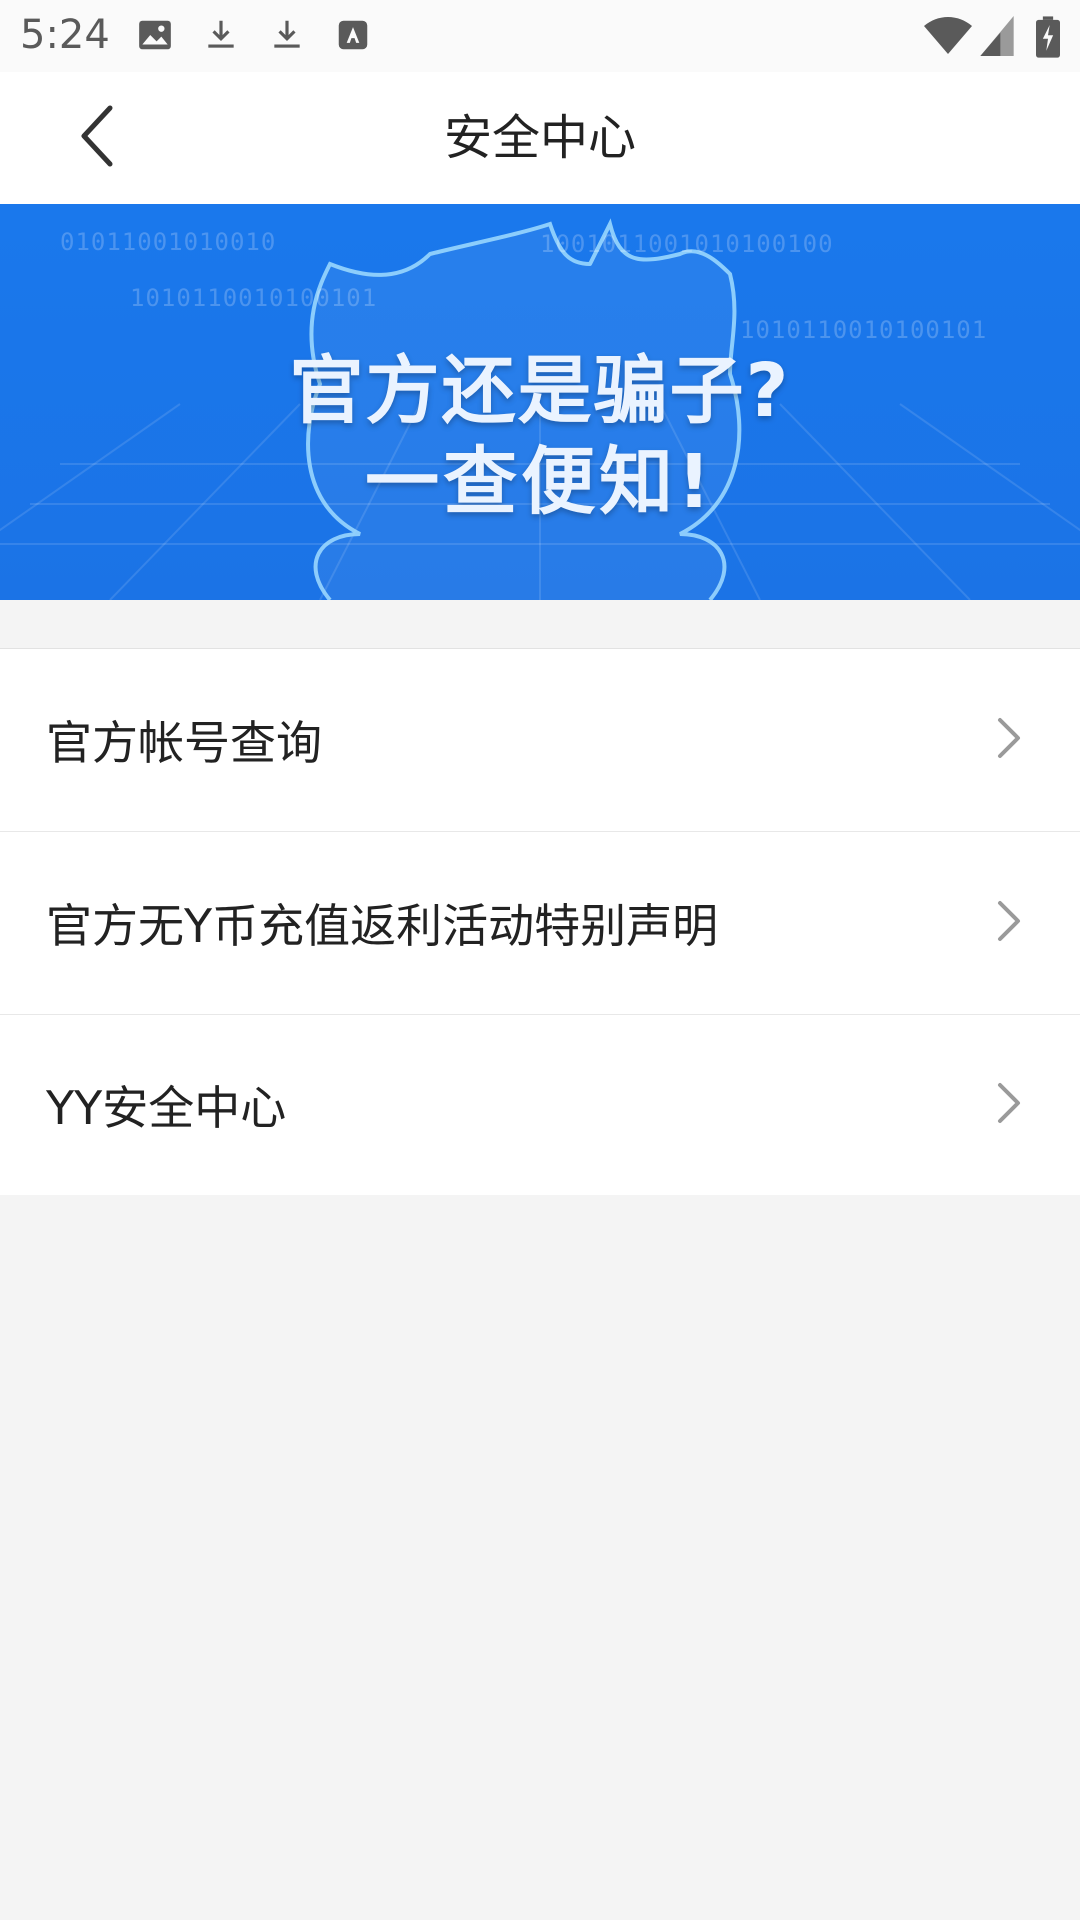 This screenshot has width=1080, height=1920. I want to click on section-spacer, so click(540, 624).